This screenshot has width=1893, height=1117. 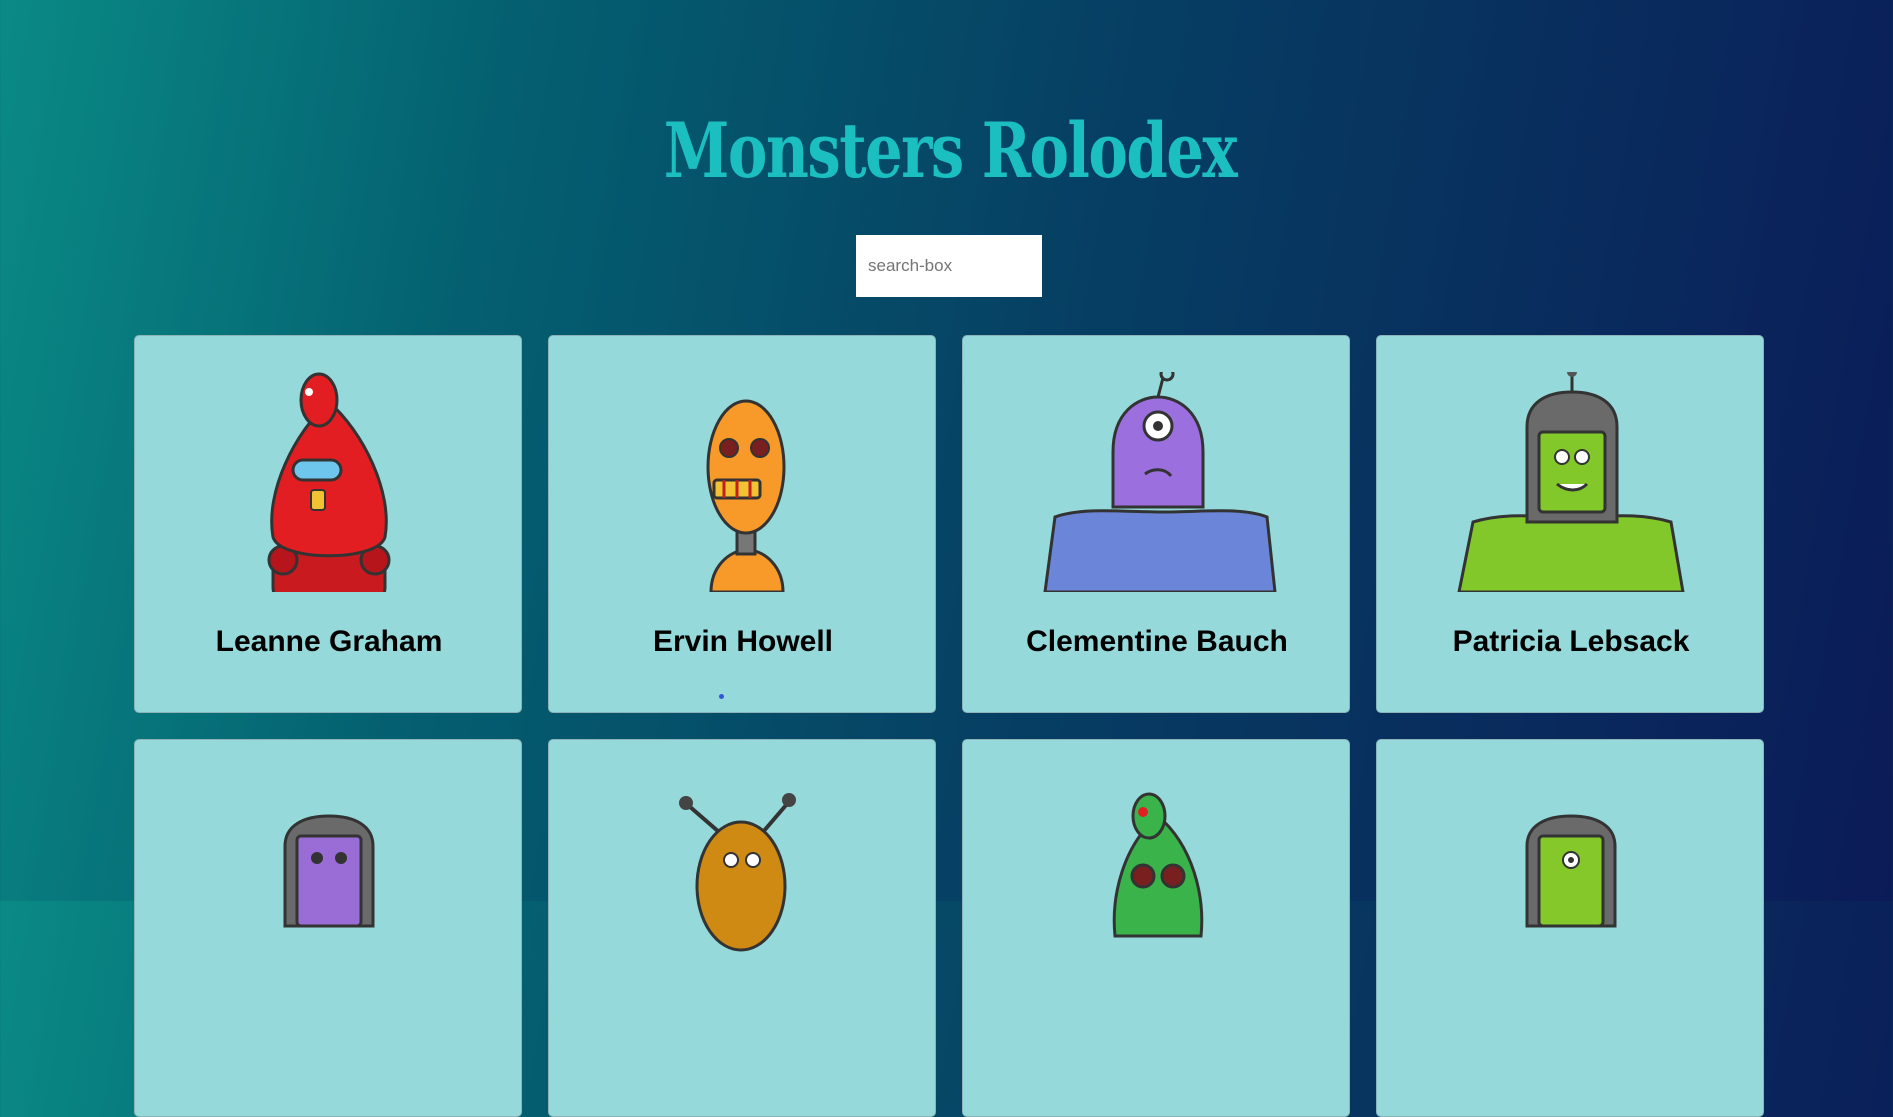 I want to click on monster-card: Clementine Bauch, so click(x=1156, y=524).